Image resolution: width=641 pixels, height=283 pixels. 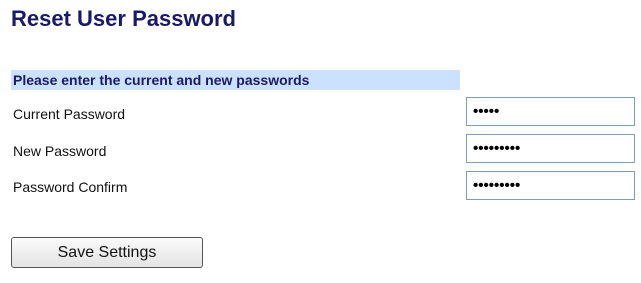 What do you see at coordinates (70, 187) in the screenshot?
I see `password-confirm-label: Password Confirm` at bounding box center [70, 187].